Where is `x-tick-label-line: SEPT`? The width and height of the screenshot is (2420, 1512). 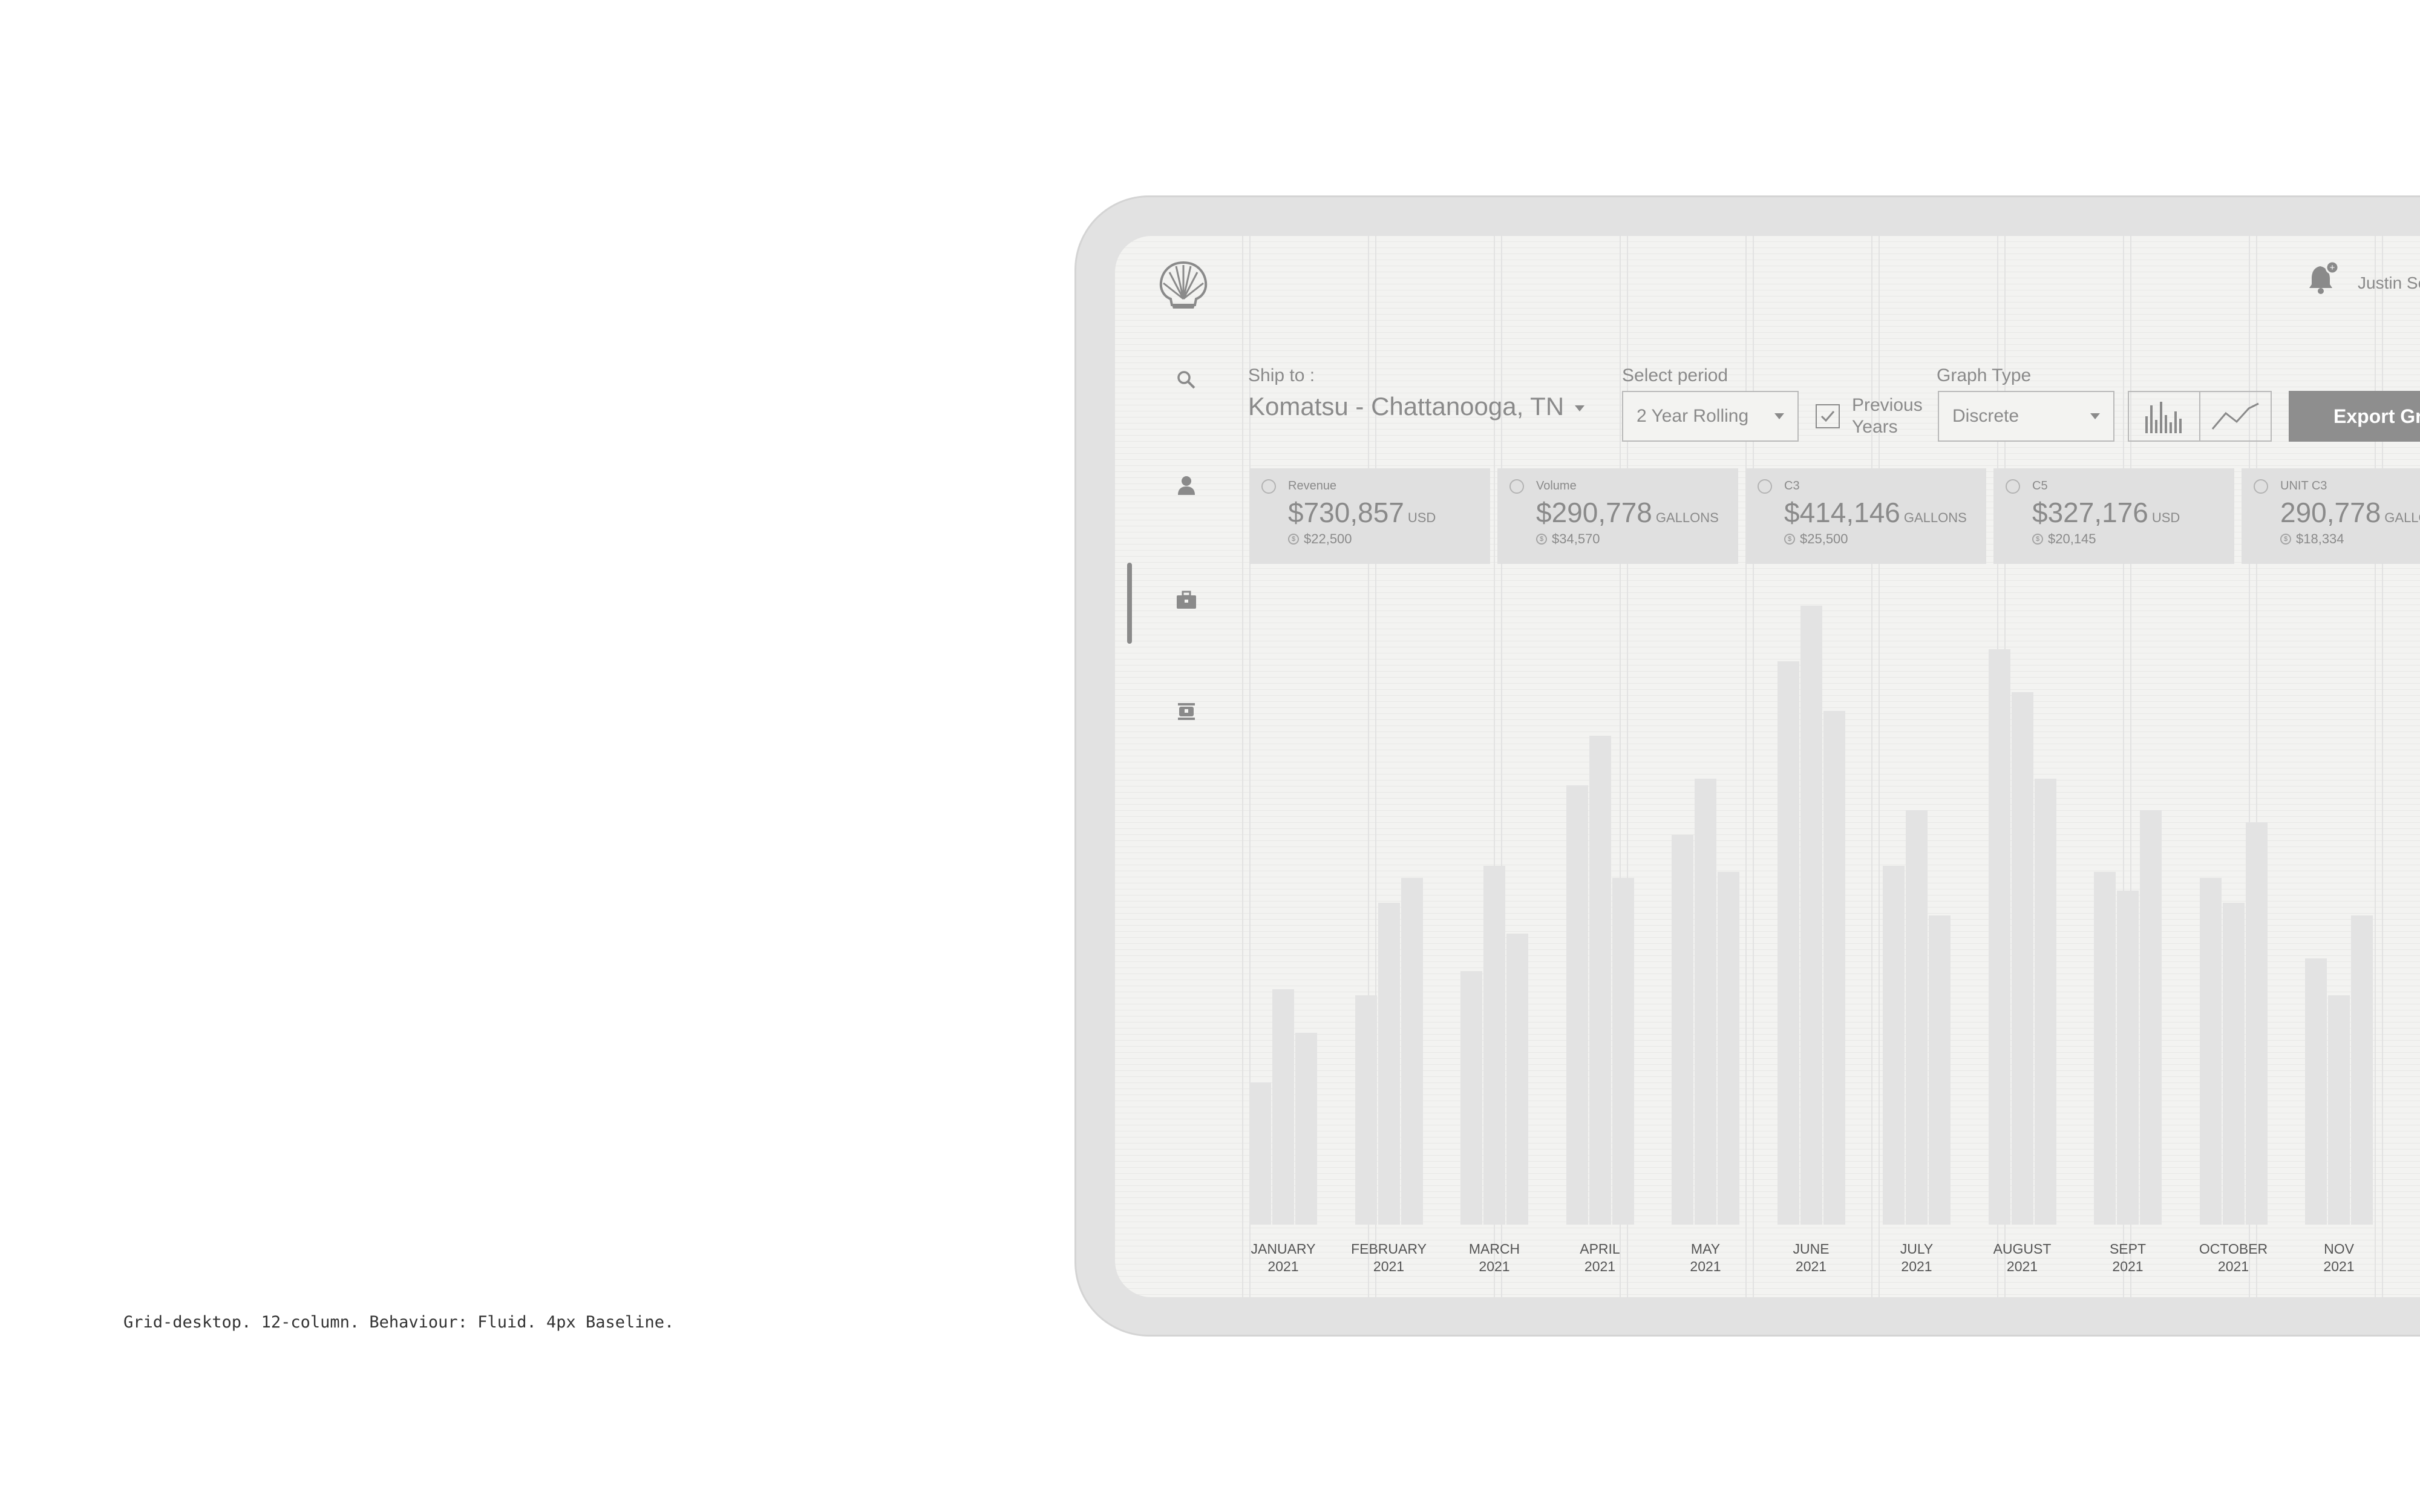 x-tick-label-line: SEPT is located at coordinates (2128, 1249).